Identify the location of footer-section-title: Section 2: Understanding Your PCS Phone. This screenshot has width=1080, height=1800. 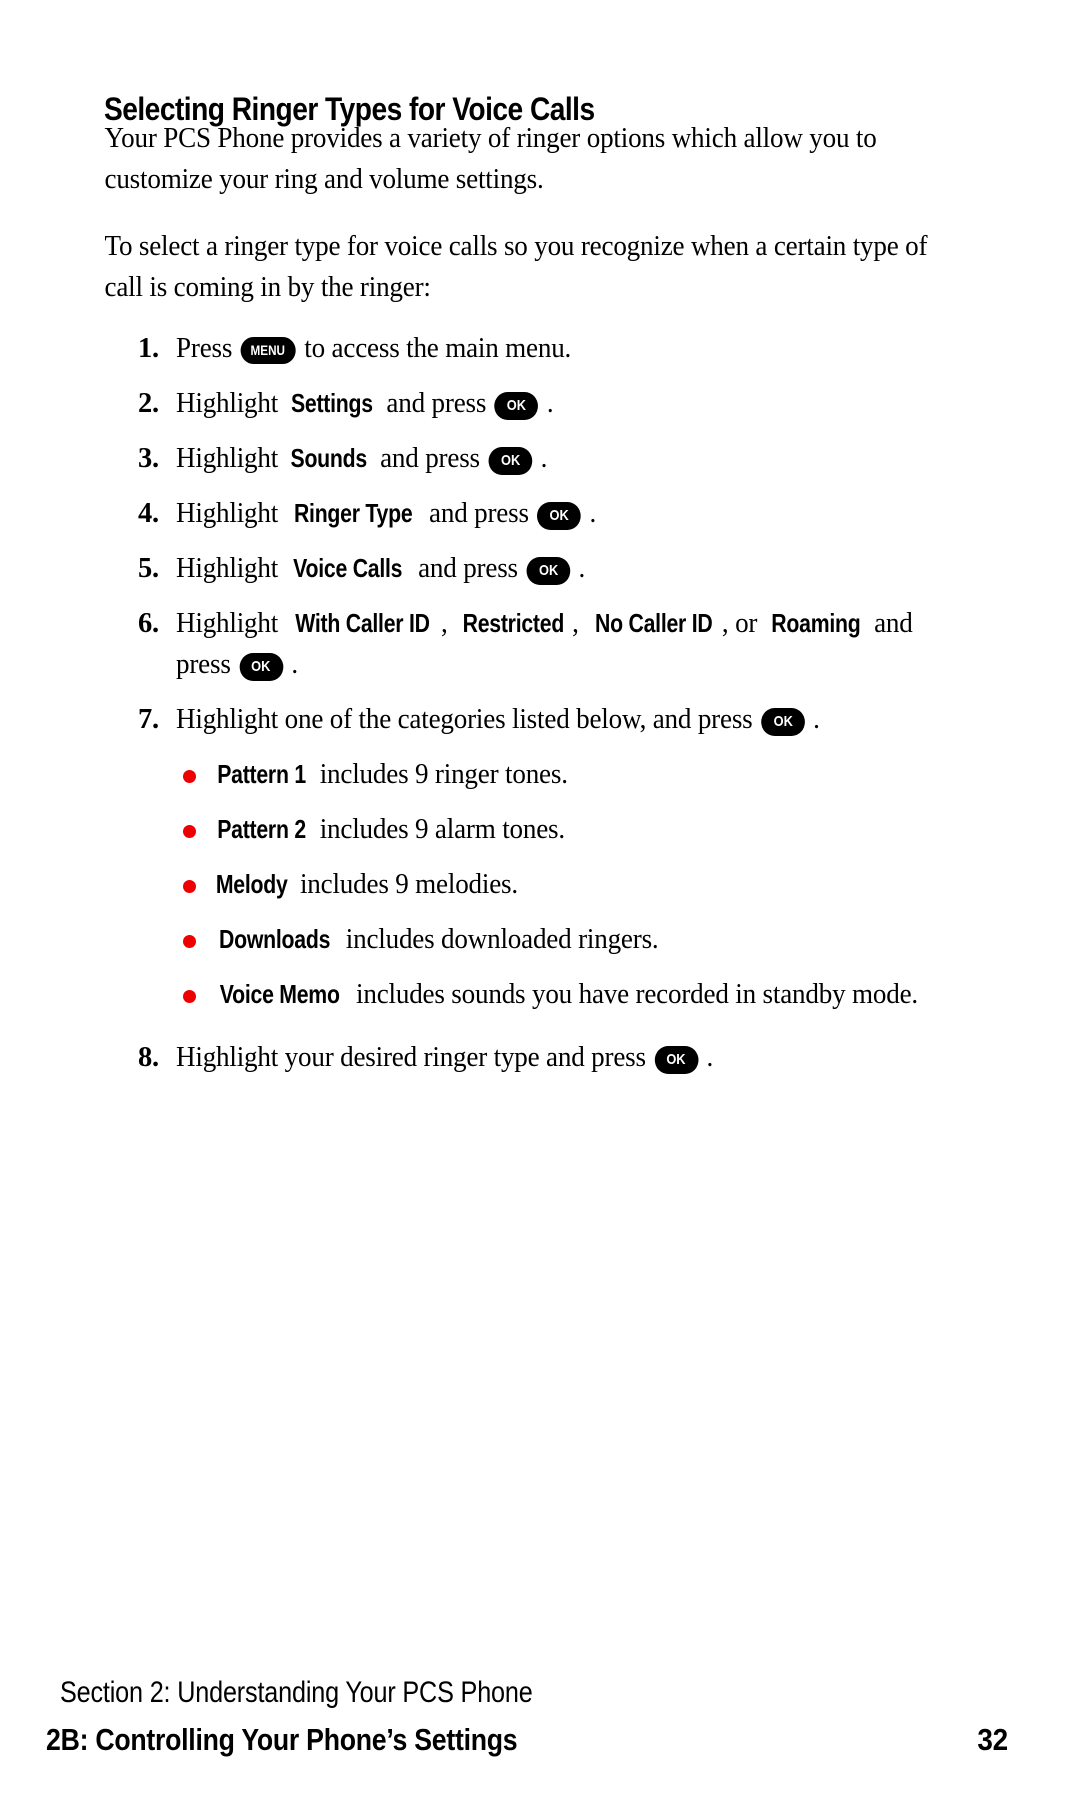
(296, 1692).